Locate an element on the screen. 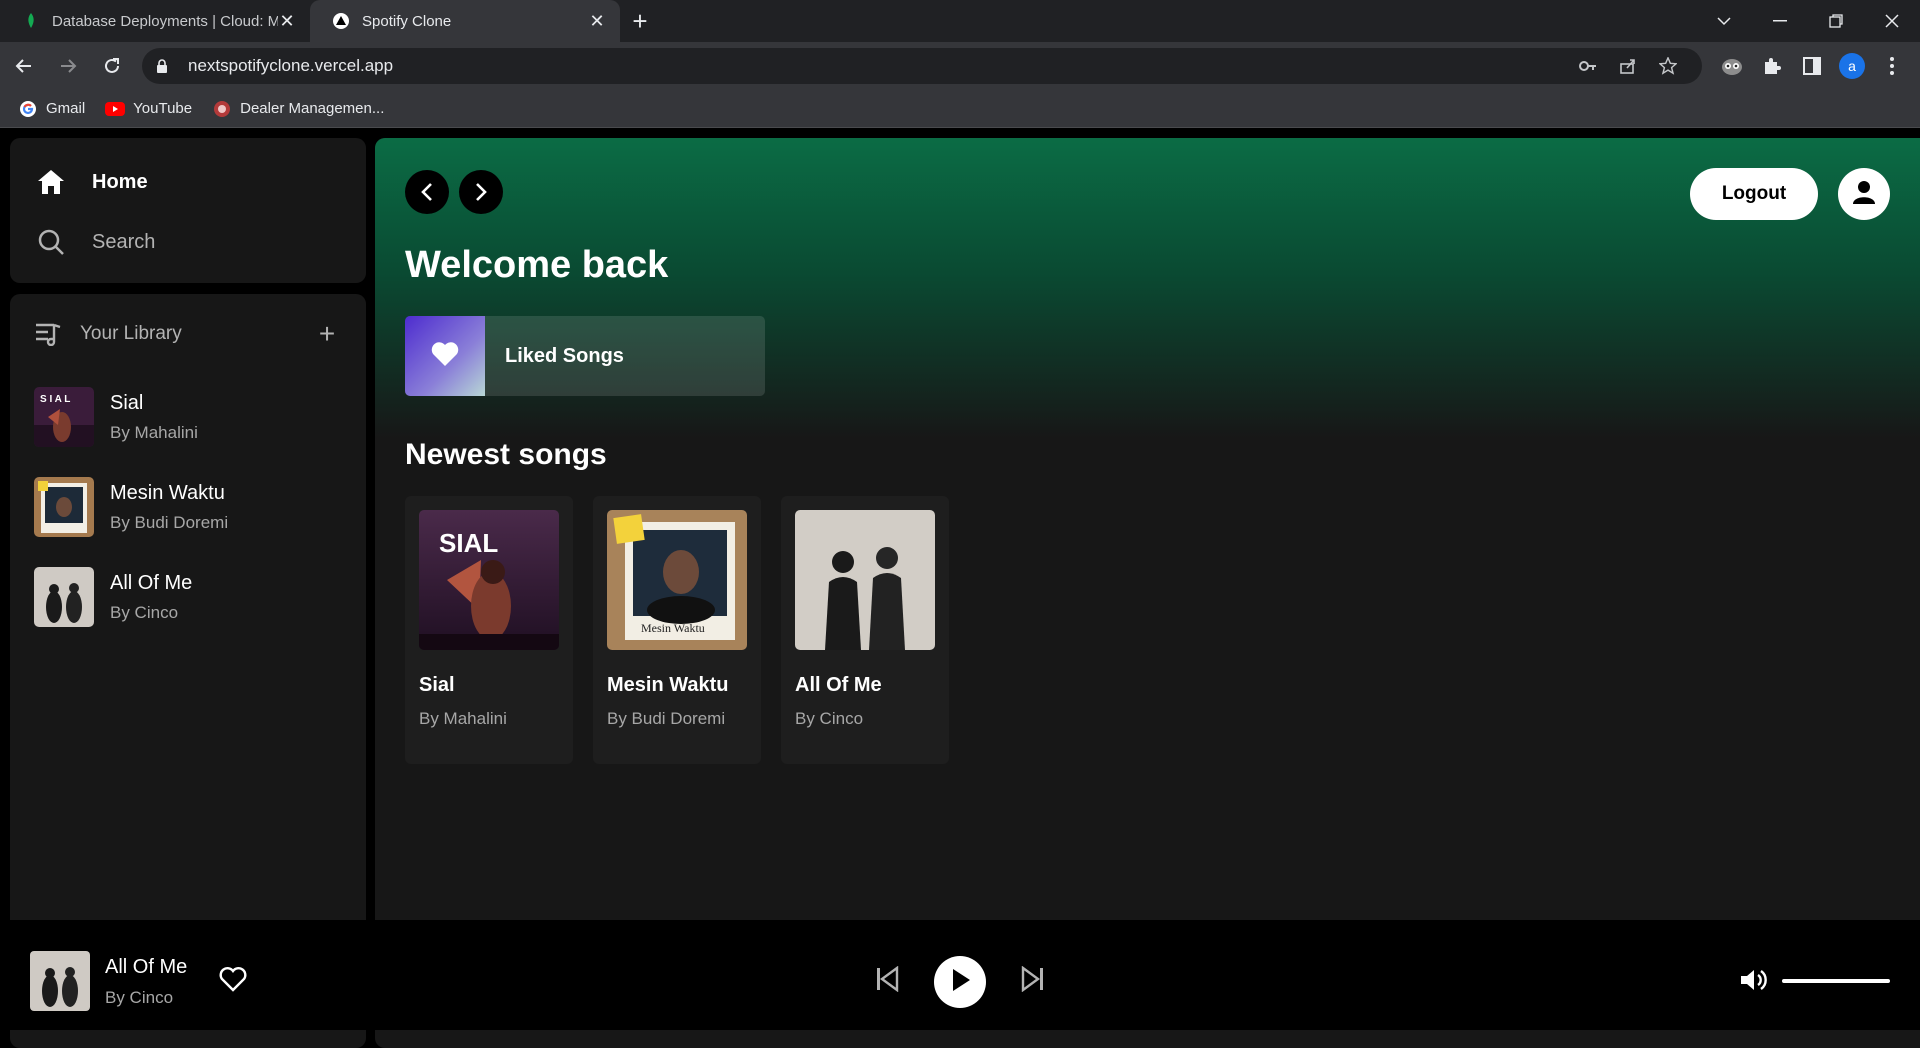 The height and width of the screenshot is (1048, 1920). logout-button: Logout is located at coordinates (1754, 194).